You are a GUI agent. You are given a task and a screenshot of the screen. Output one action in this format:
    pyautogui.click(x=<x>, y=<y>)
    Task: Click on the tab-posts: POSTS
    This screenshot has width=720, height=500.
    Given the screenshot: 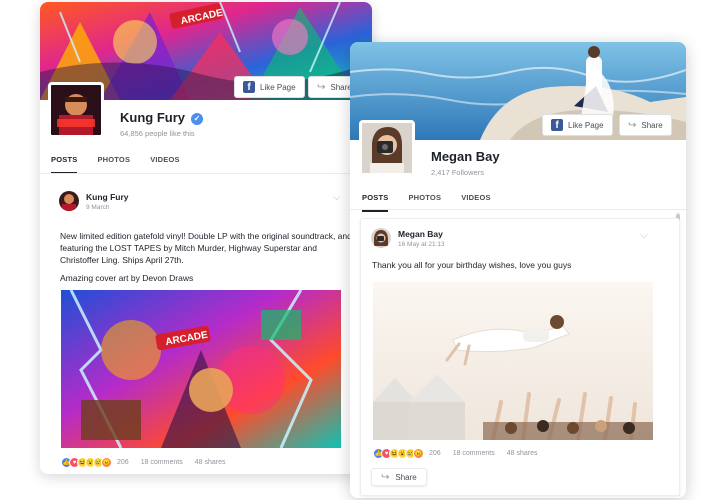 What is the action you would take?
    pyautogui.click(x=64, y=164)
    